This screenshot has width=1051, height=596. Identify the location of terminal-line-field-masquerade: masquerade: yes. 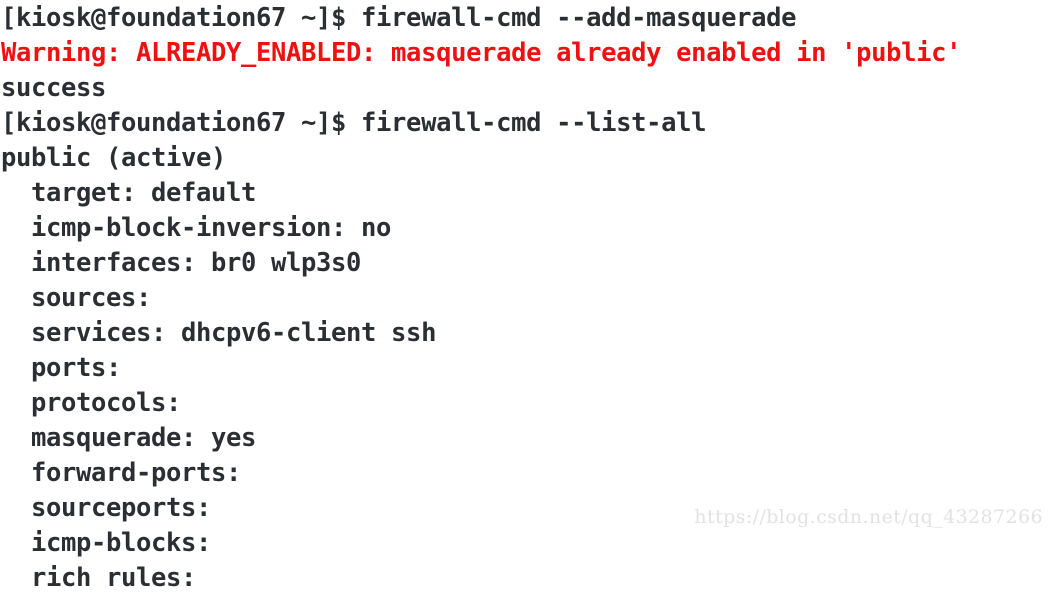
(129, 438).